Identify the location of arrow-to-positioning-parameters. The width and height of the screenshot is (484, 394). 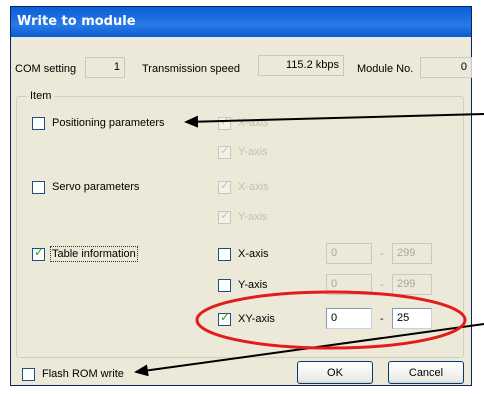
(334, 120).